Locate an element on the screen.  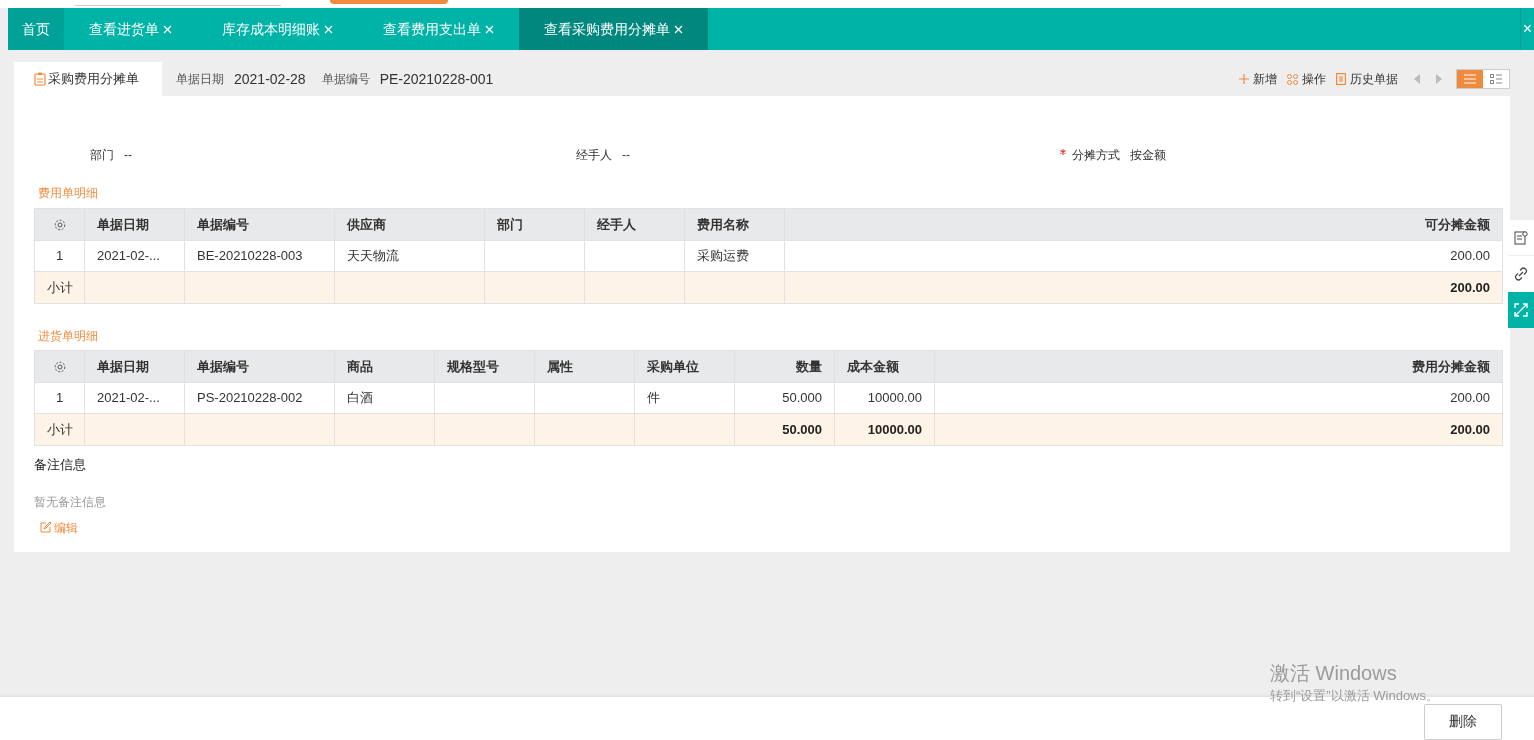
action-button is located at coordinates (389, 2).